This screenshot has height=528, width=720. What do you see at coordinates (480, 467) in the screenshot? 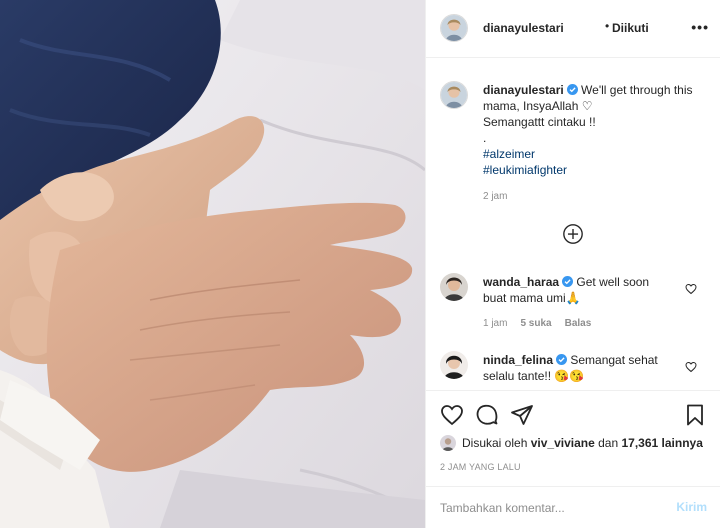
I see `post-timestamp: 2 JAM YANG LALU` at bounding box center [480, 467].